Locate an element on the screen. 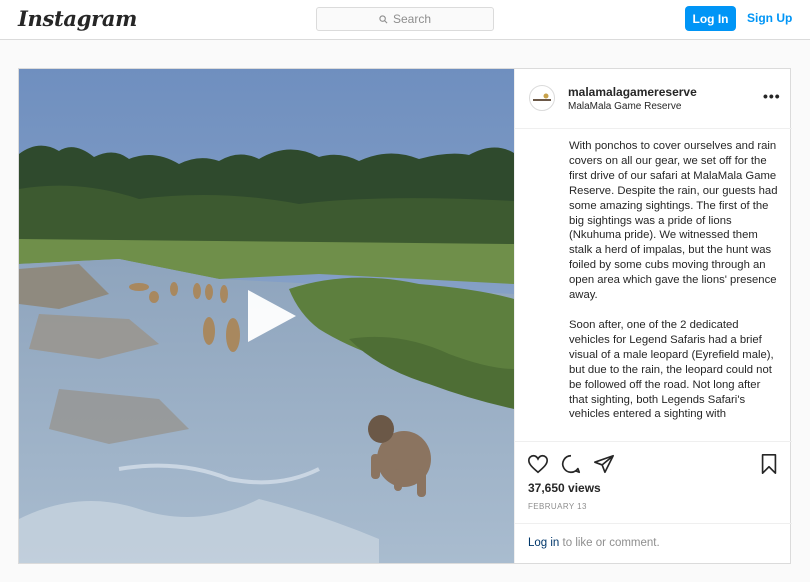  full-name: MalaMala Game Reserve is located at coordinates (625, 106).